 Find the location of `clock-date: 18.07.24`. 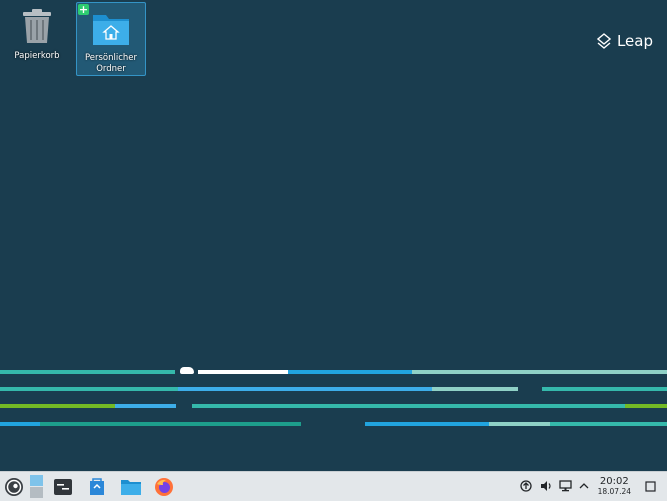

clock-date: 18.07.24 is located at coordinates (614, 491).